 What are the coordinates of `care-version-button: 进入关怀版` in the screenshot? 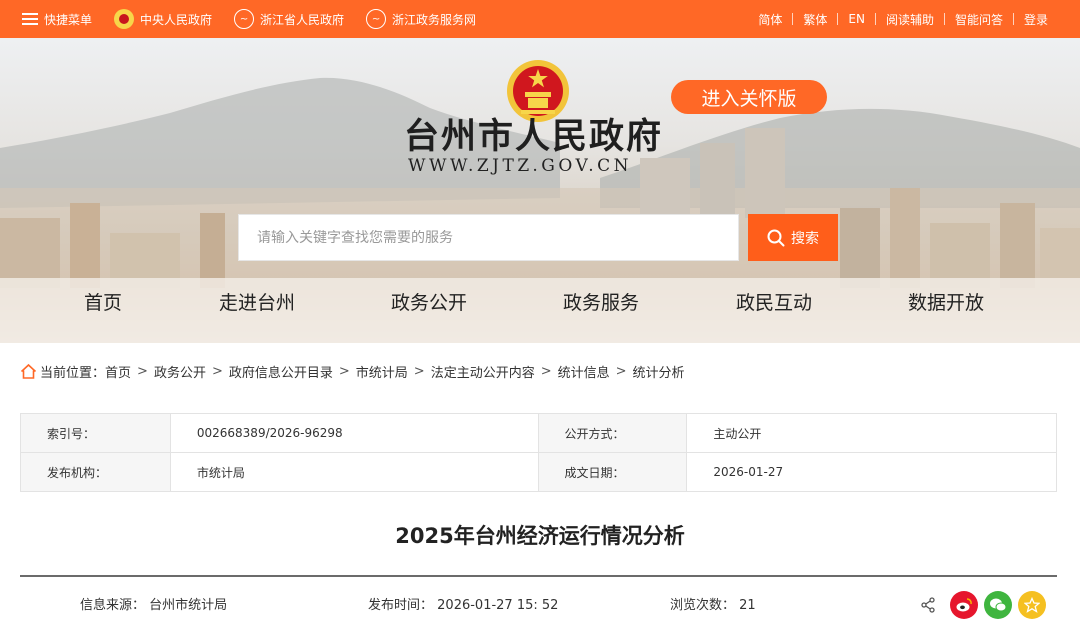 It's located at (749, 97).